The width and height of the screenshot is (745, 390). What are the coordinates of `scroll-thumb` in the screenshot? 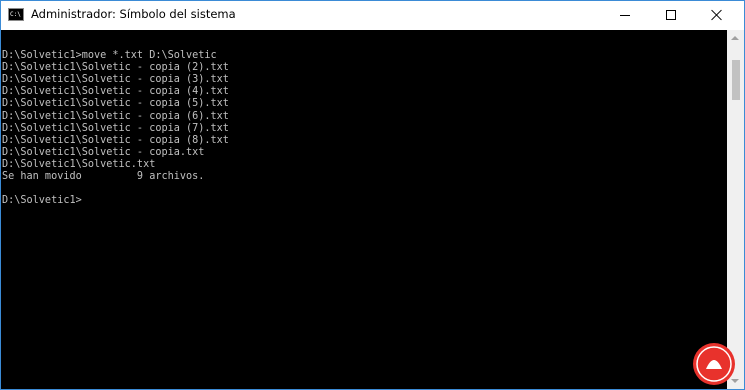 It's located at (736, 80).